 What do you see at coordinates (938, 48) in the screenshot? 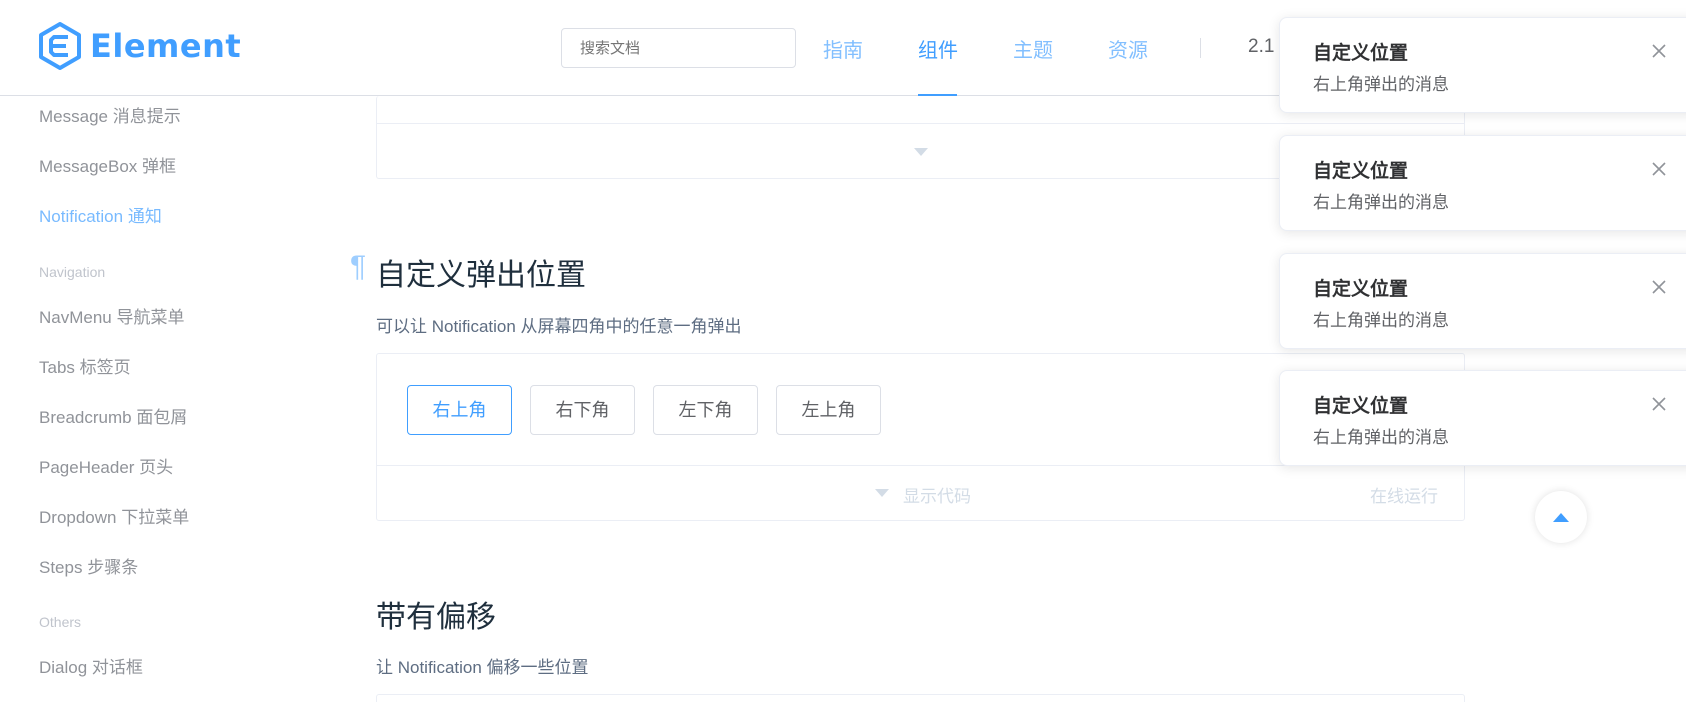
I see `nav-component: 组件` at bounding box center [938, 48].